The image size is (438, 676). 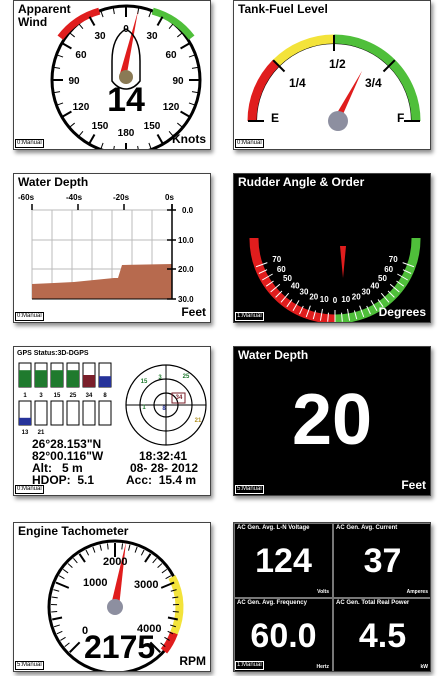 What do you see at coordinates (65, 399) in the screenshot?
I see `satellite-signal-bars: 1 13 3 21 15 25 34 8` at bounding box center [65, 399].